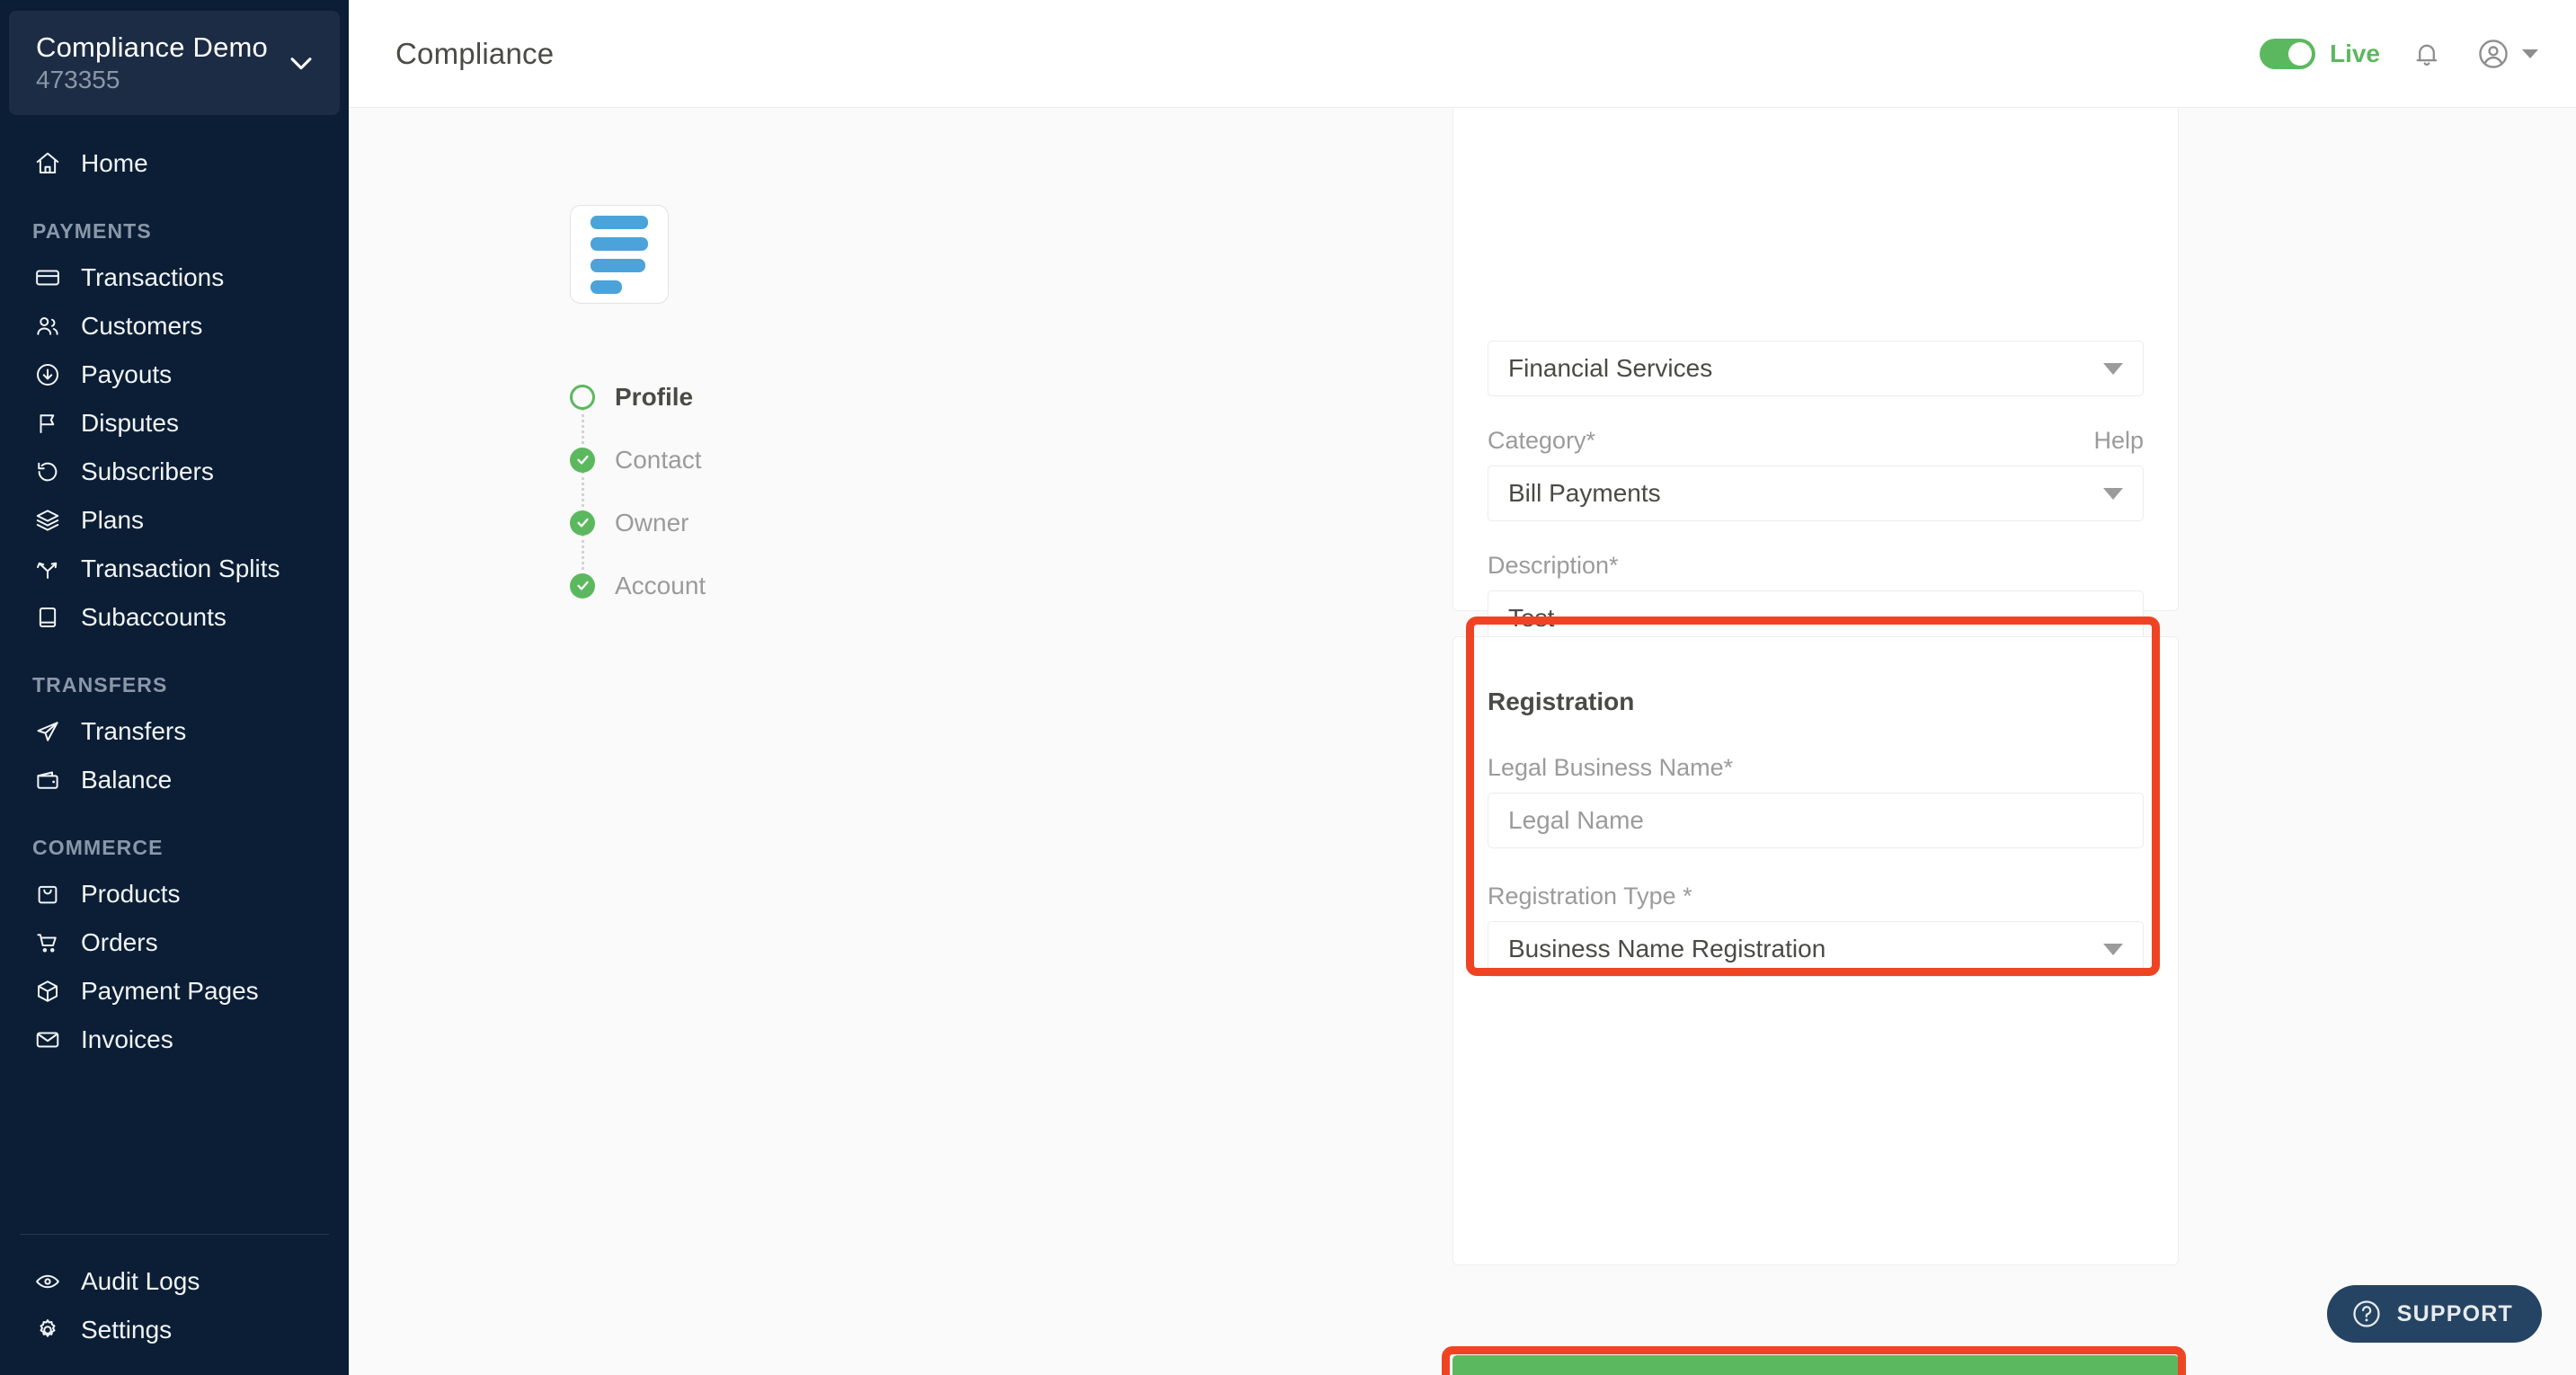  Describe the element at coordinates (47, 423) in the screenshot. I see `flag-icon` at that location.